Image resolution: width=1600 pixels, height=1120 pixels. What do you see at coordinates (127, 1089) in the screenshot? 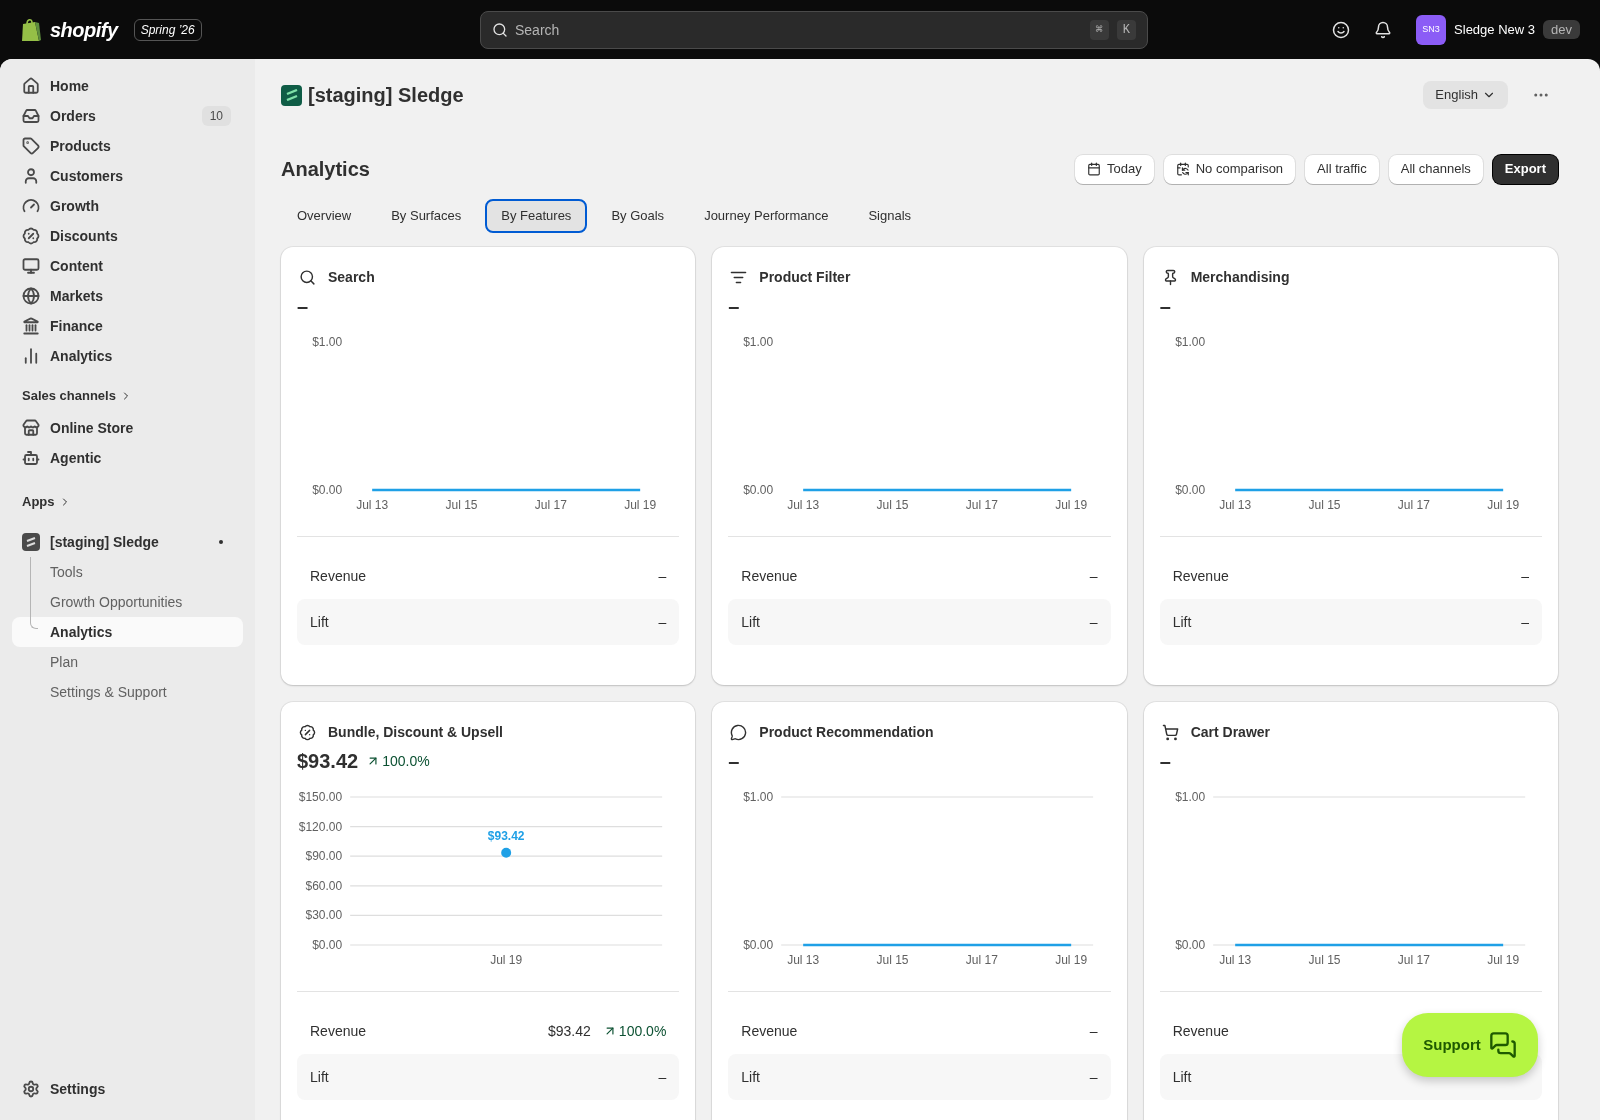
I see `sidebar-item: Settings` at bounding box center [127, 1089].